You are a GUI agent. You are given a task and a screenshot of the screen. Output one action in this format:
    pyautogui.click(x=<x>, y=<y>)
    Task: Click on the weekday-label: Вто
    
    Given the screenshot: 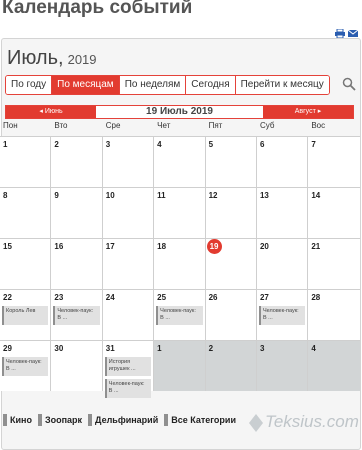 What is the action you would take?
    pyautogui.click(x=61, y=125)
    